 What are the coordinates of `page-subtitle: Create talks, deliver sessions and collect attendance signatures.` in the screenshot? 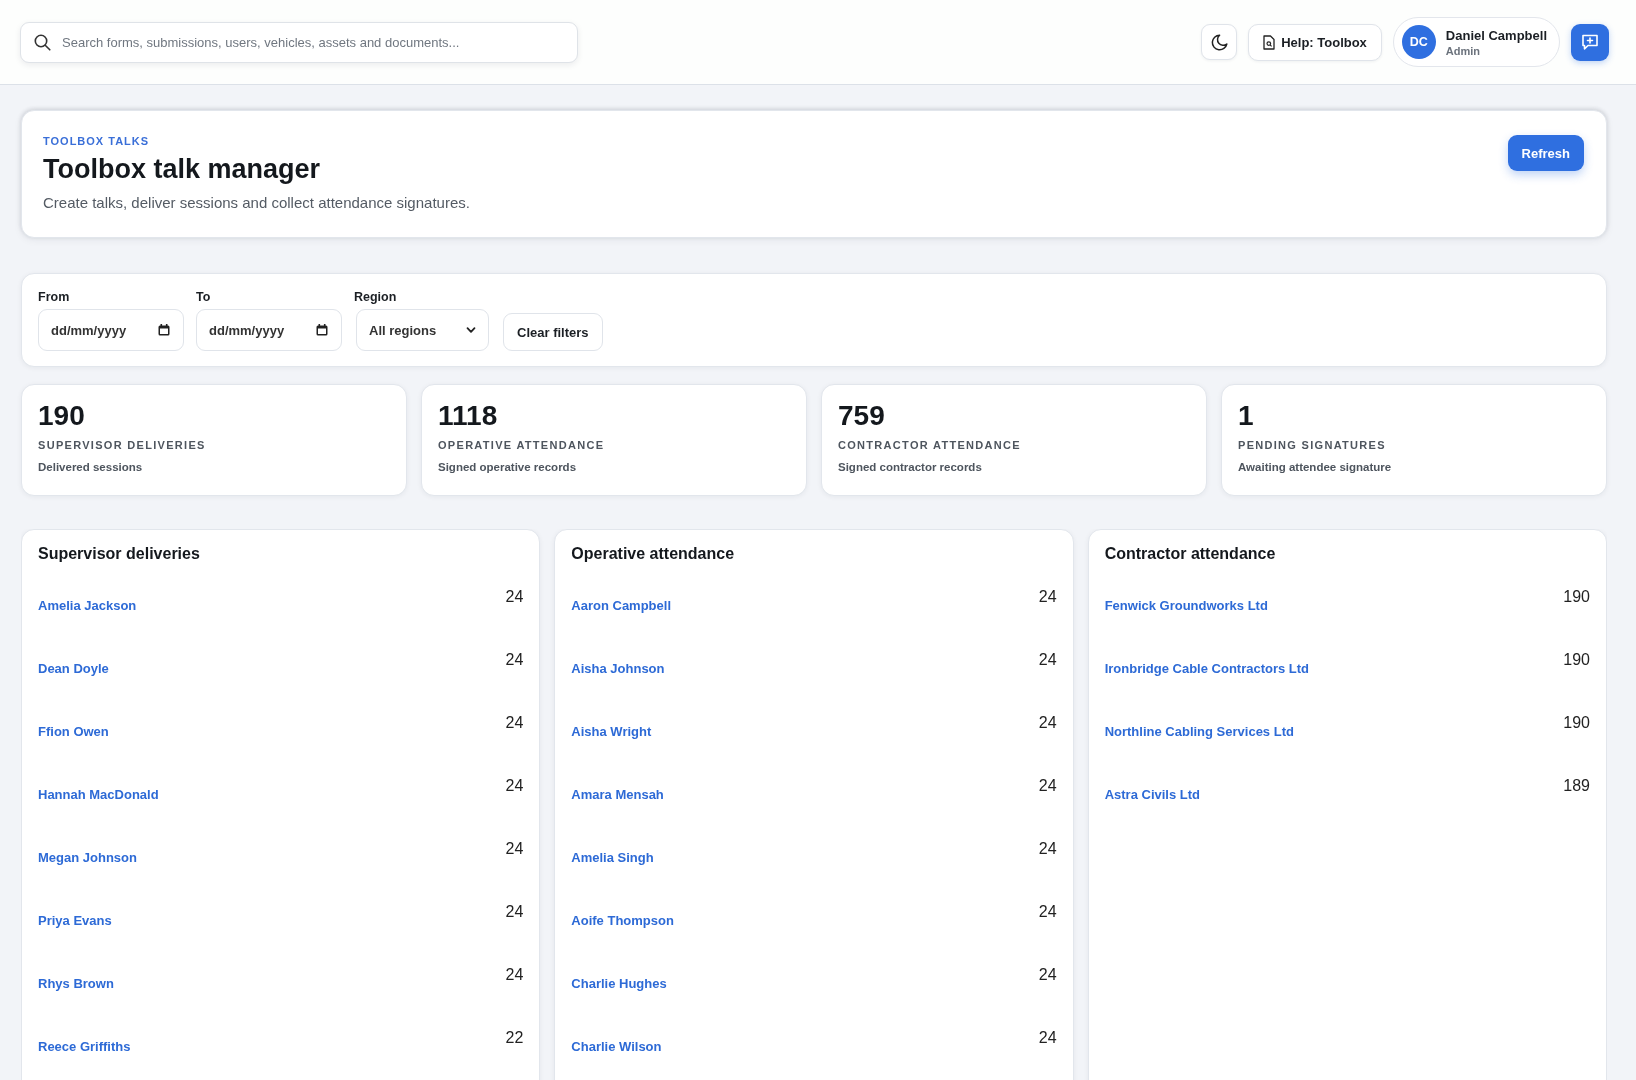 It's located at (256, 203).